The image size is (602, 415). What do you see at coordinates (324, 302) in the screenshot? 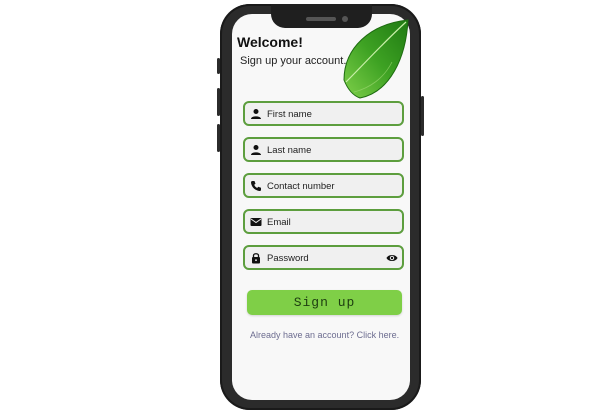
I see `sign-up-button: Sign up` at bounding box center [324, 302].